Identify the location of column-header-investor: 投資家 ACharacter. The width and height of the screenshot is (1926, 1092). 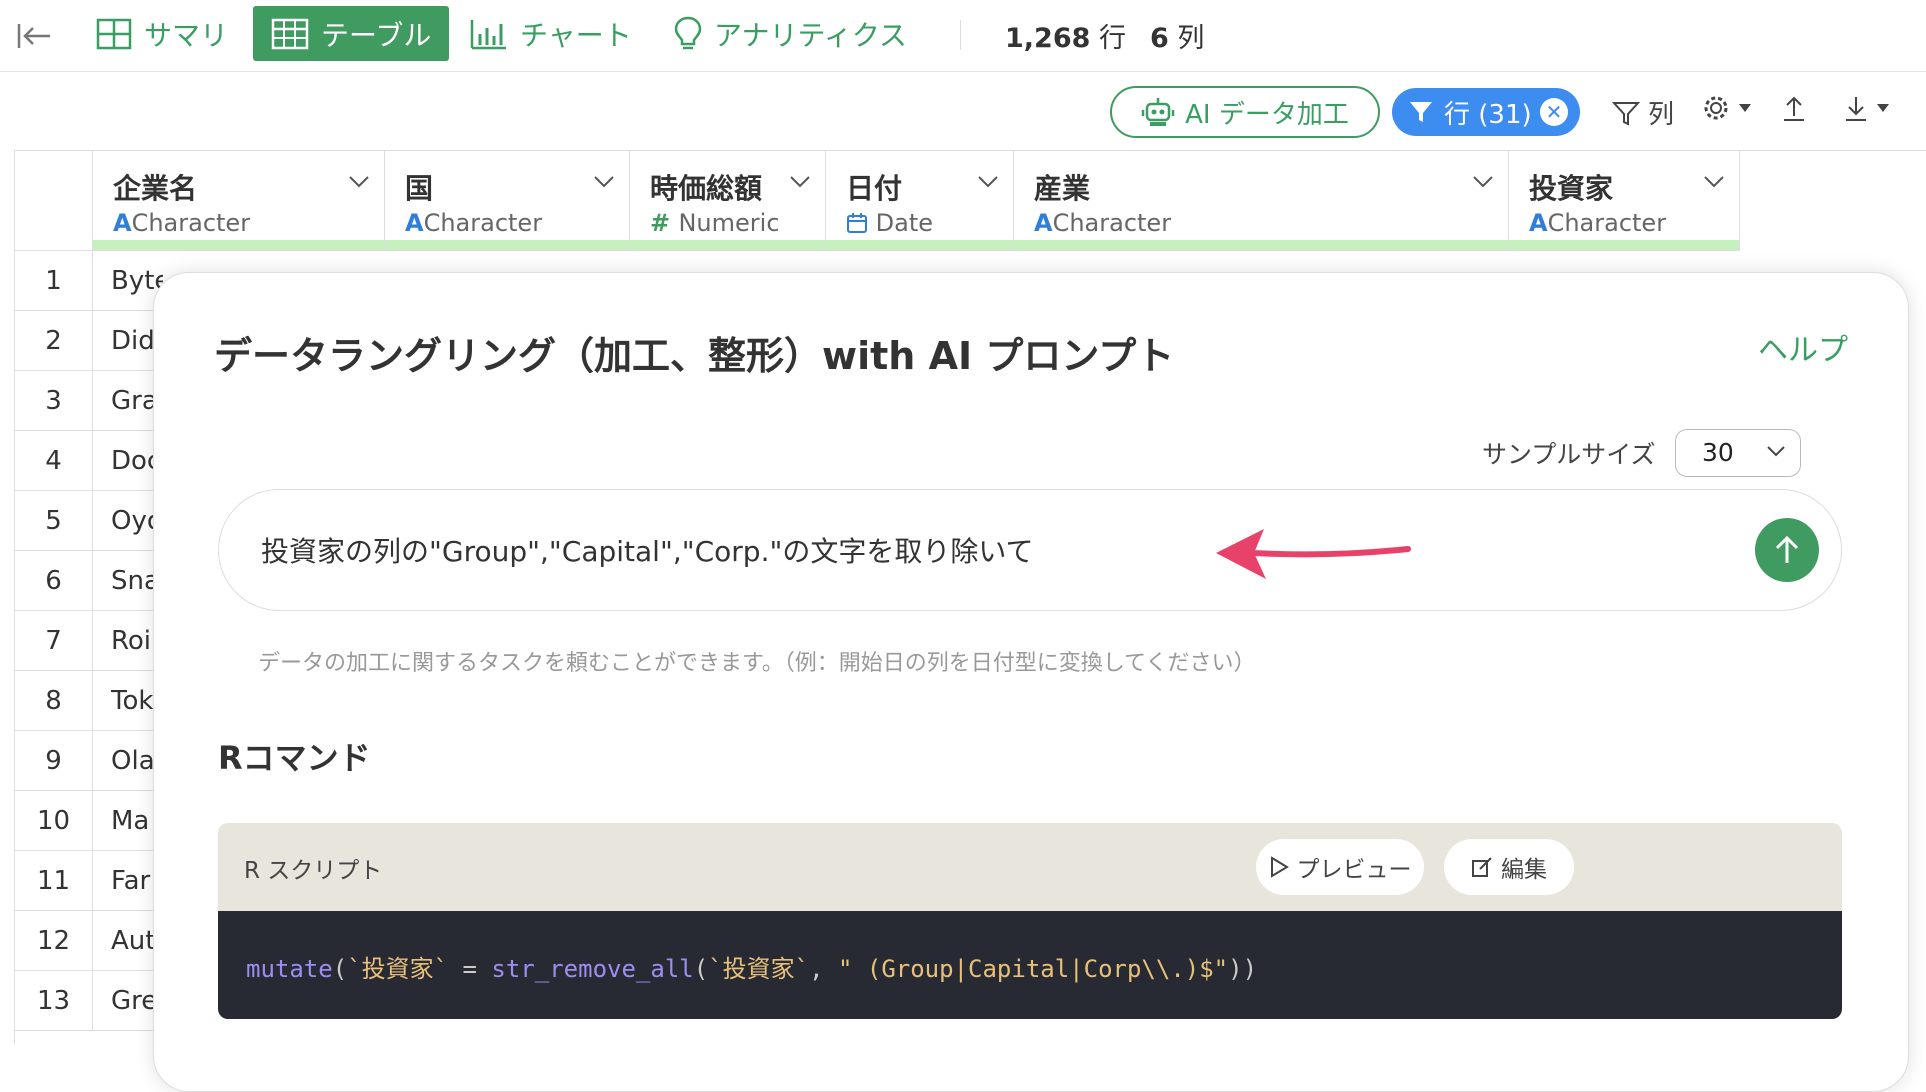
(1624, 201).